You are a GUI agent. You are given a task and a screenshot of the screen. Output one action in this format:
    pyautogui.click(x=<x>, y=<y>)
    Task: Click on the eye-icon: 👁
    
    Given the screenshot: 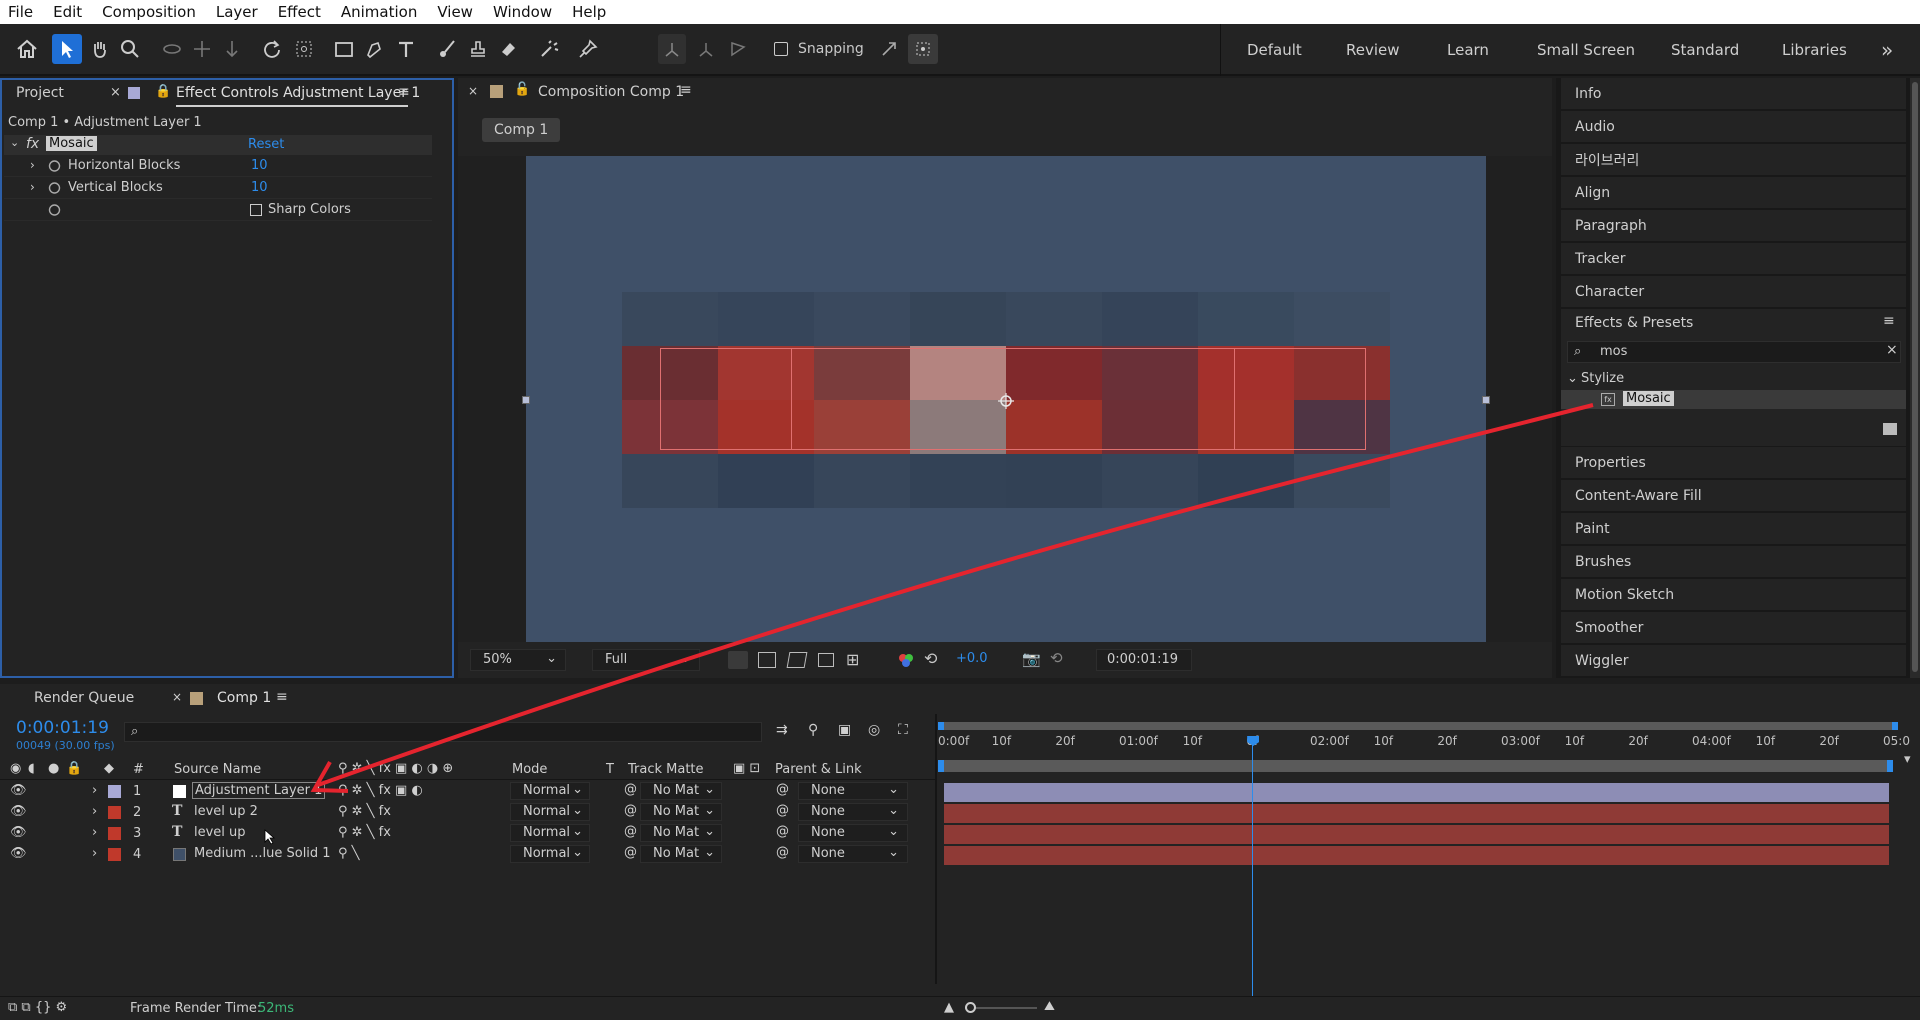 What is the action you would take?
    pyautogui.click(x=18, y=853)
    